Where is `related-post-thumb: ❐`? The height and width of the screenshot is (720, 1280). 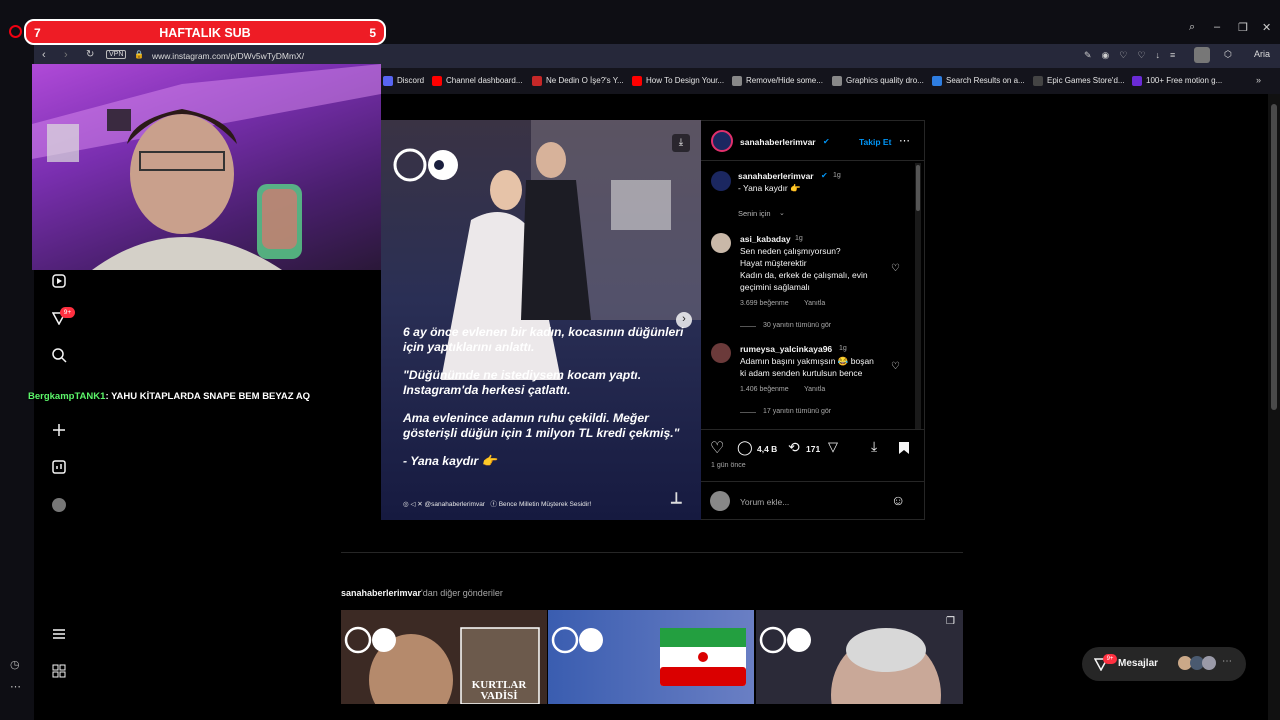
related-post-thumb: ❐ is located at coordinates (859, 657).